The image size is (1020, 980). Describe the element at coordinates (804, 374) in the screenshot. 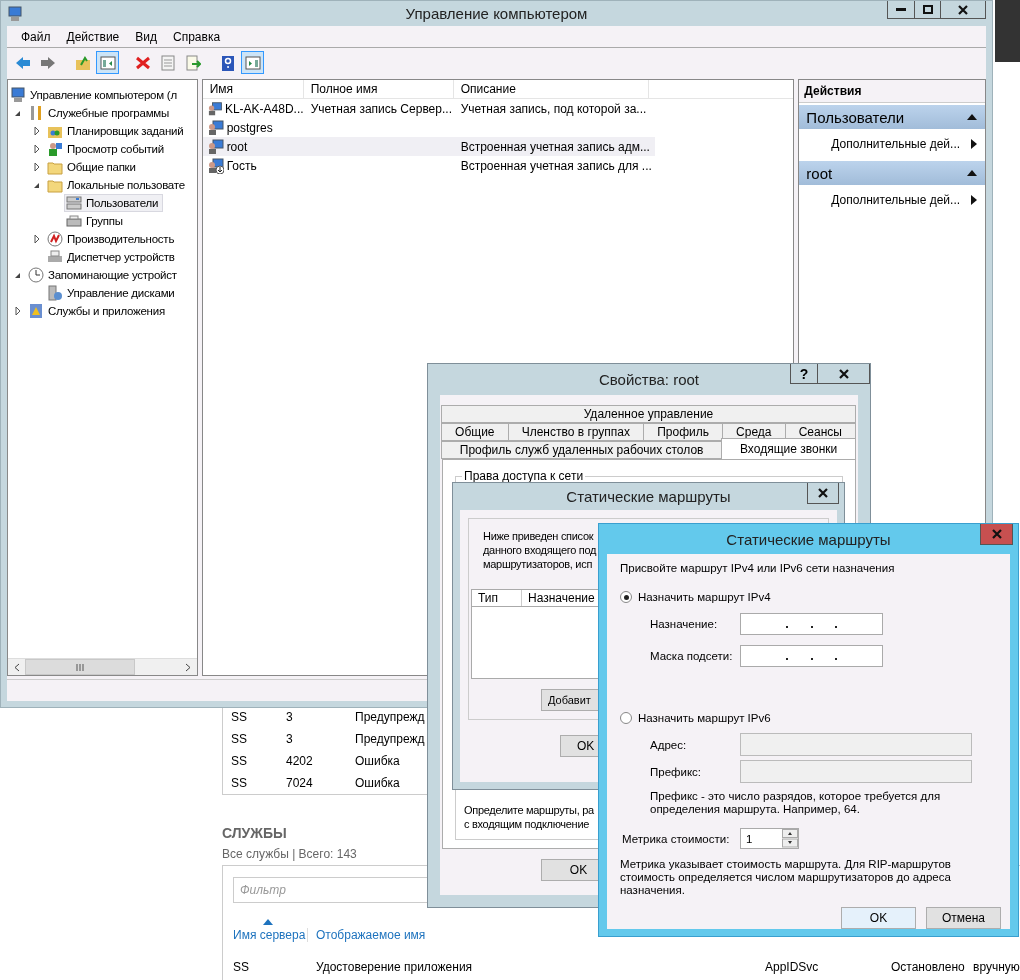

I see `help-button: ?` at that location.